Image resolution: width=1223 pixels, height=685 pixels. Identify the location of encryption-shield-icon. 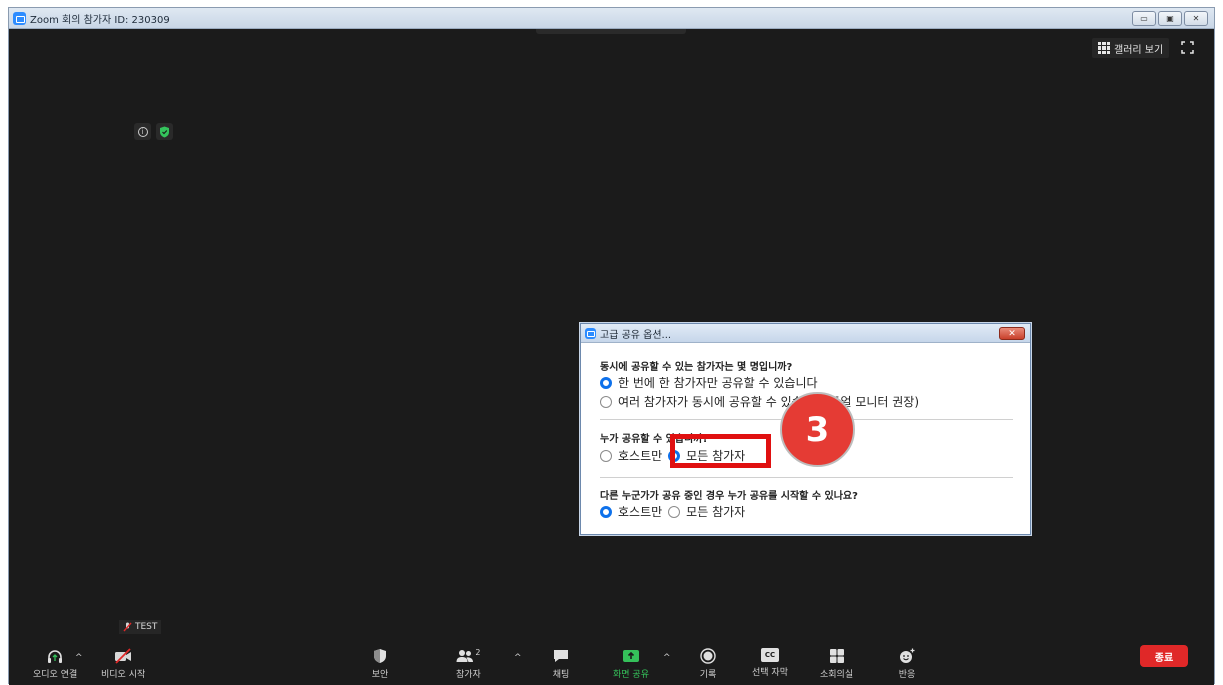
(164, 131).